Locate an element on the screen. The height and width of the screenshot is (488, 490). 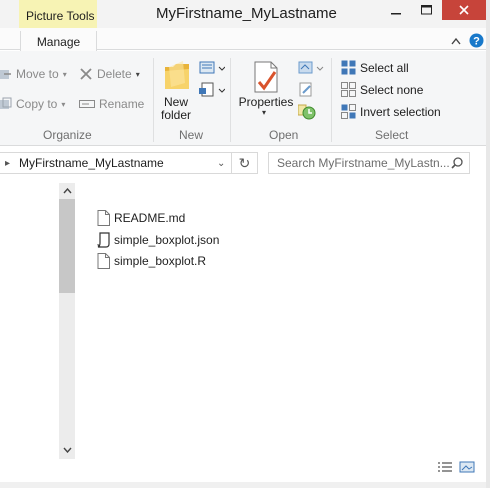
properties-button is located at coordinates (266, 78).